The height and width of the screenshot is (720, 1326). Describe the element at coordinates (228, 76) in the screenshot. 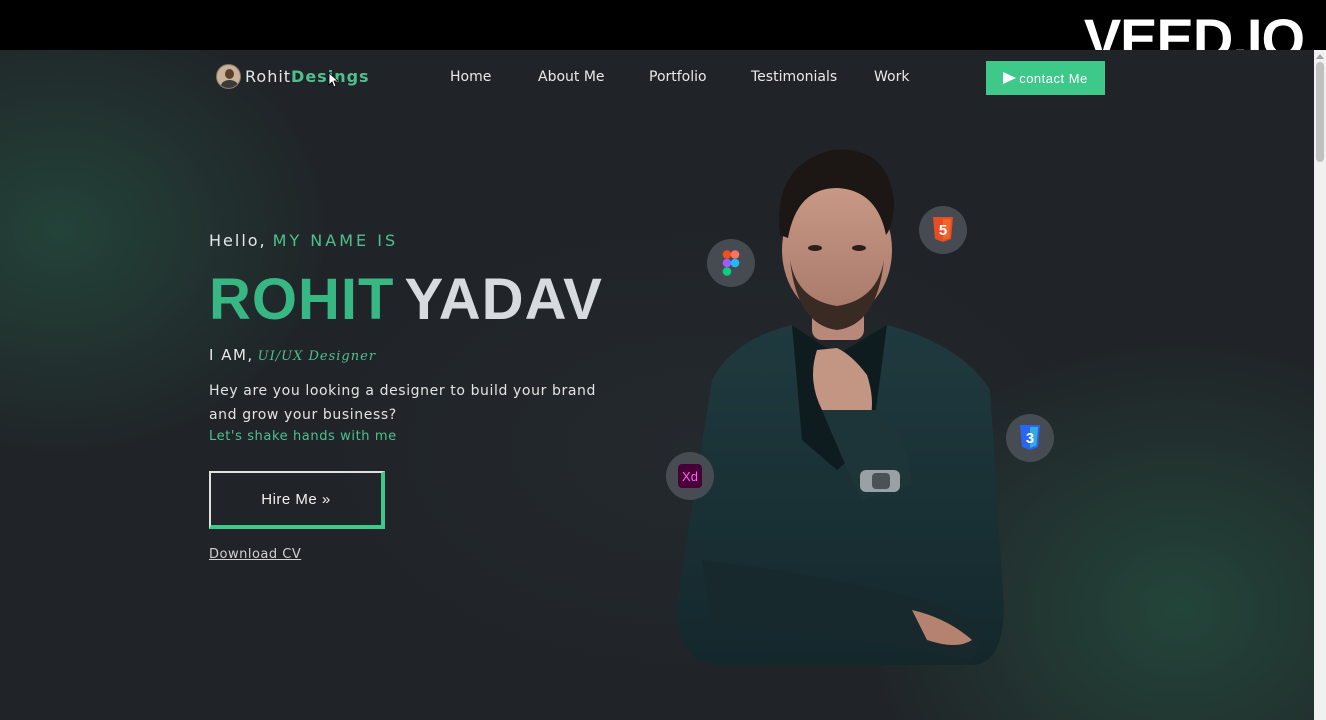

I see `avatar` at that location.